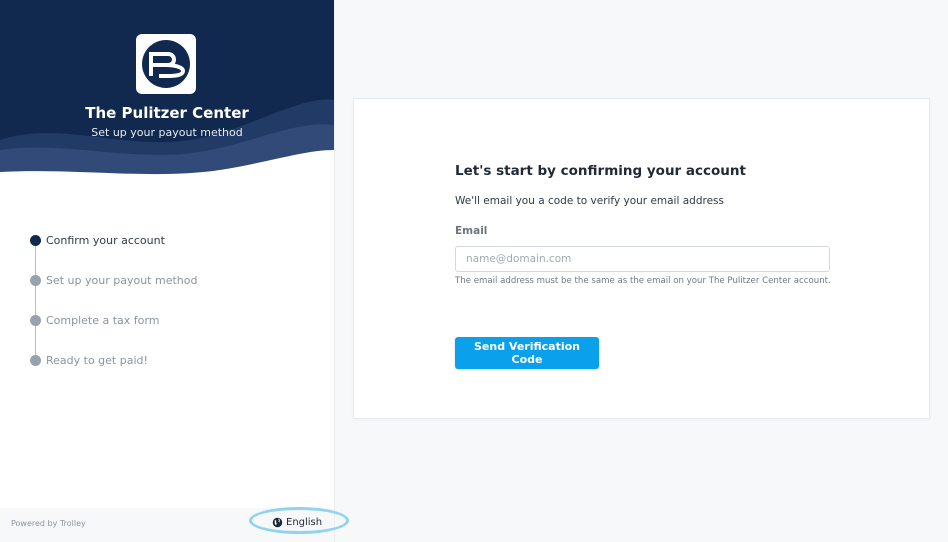 The image size is (948, 542). I want to click on step-get-paid: Ready to get paid!, so click(170, 360).